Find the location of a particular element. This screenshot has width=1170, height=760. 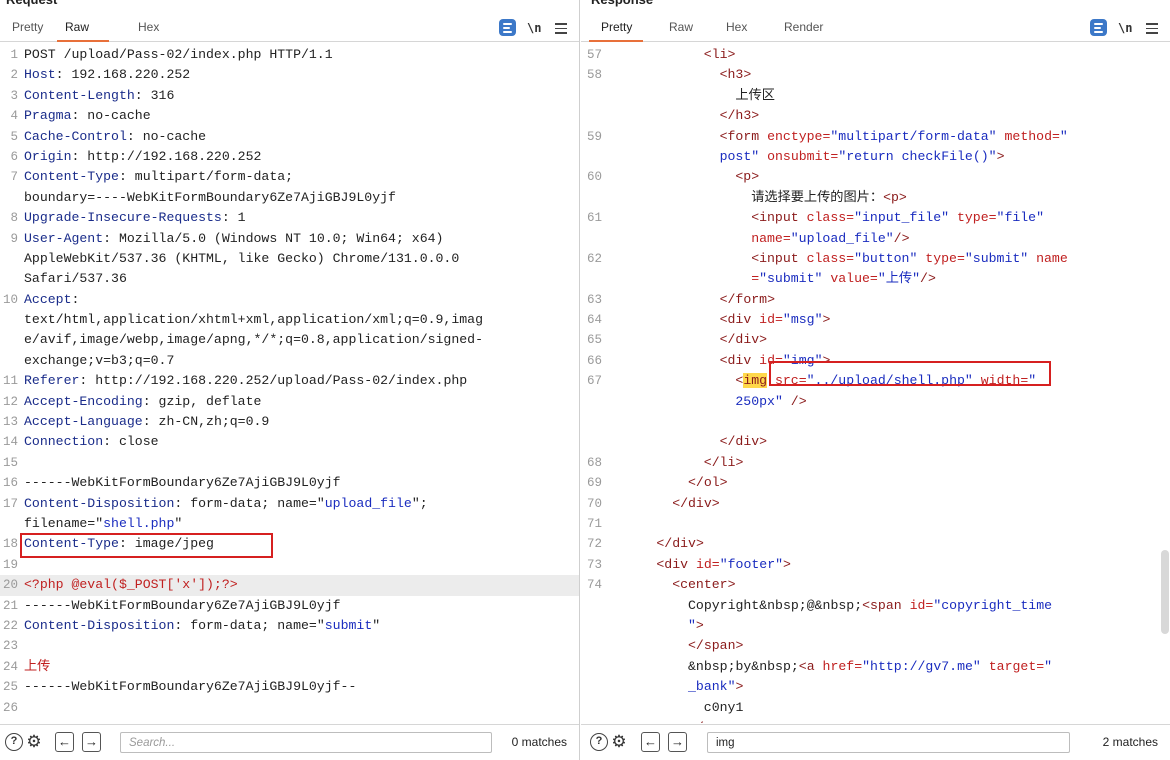

request-code-line: 24 上传 is located at coordinates (289, 667).